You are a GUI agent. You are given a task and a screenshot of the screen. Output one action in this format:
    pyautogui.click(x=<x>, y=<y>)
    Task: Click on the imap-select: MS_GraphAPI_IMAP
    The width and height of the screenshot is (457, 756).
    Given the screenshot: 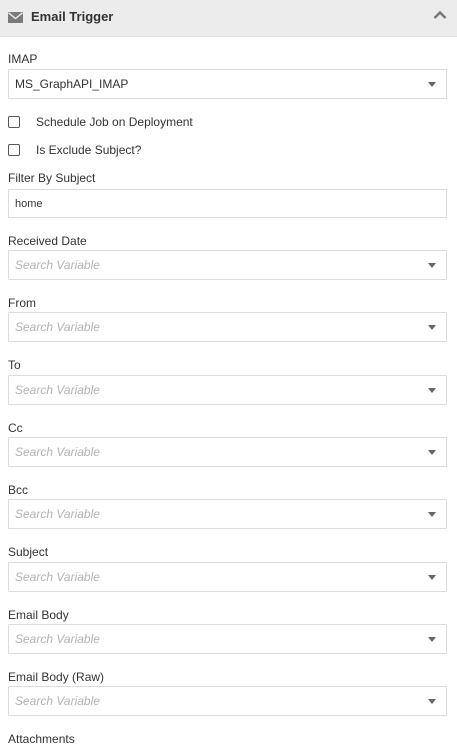 What is the action you would take?
    pyautogui.click(x=227, y=84)
    